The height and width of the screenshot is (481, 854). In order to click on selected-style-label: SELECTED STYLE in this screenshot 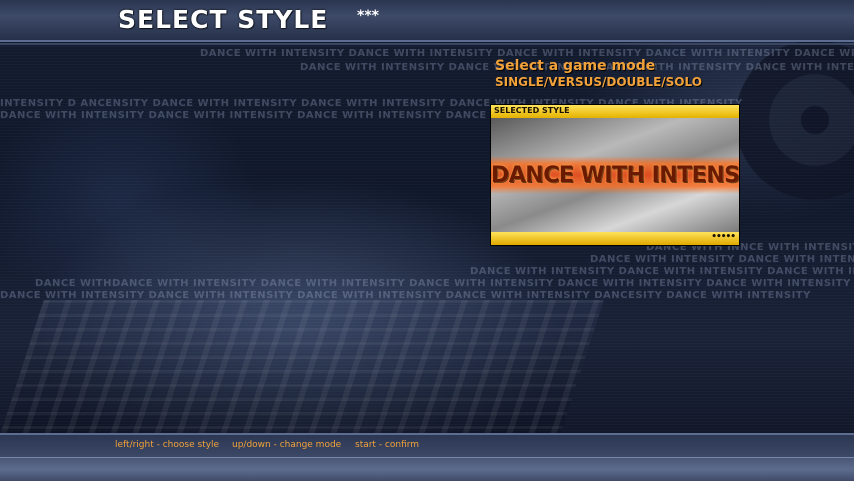, I will do `click(532, 110)`.